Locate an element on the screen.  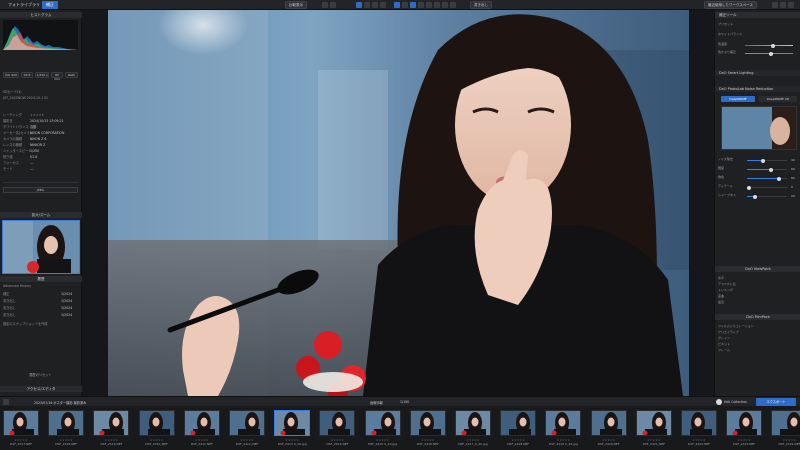
history-note: 既定のスナップショットを作成 is located at coordinates (40, 324).